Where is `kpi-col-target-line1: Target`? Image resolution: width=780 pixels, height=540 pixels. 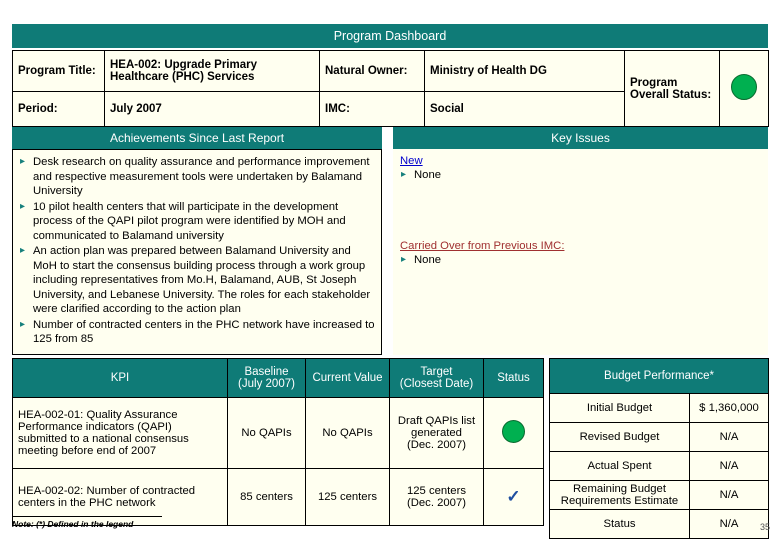 kpi-col-target-line1: Target is located at coordinates (436, 372).